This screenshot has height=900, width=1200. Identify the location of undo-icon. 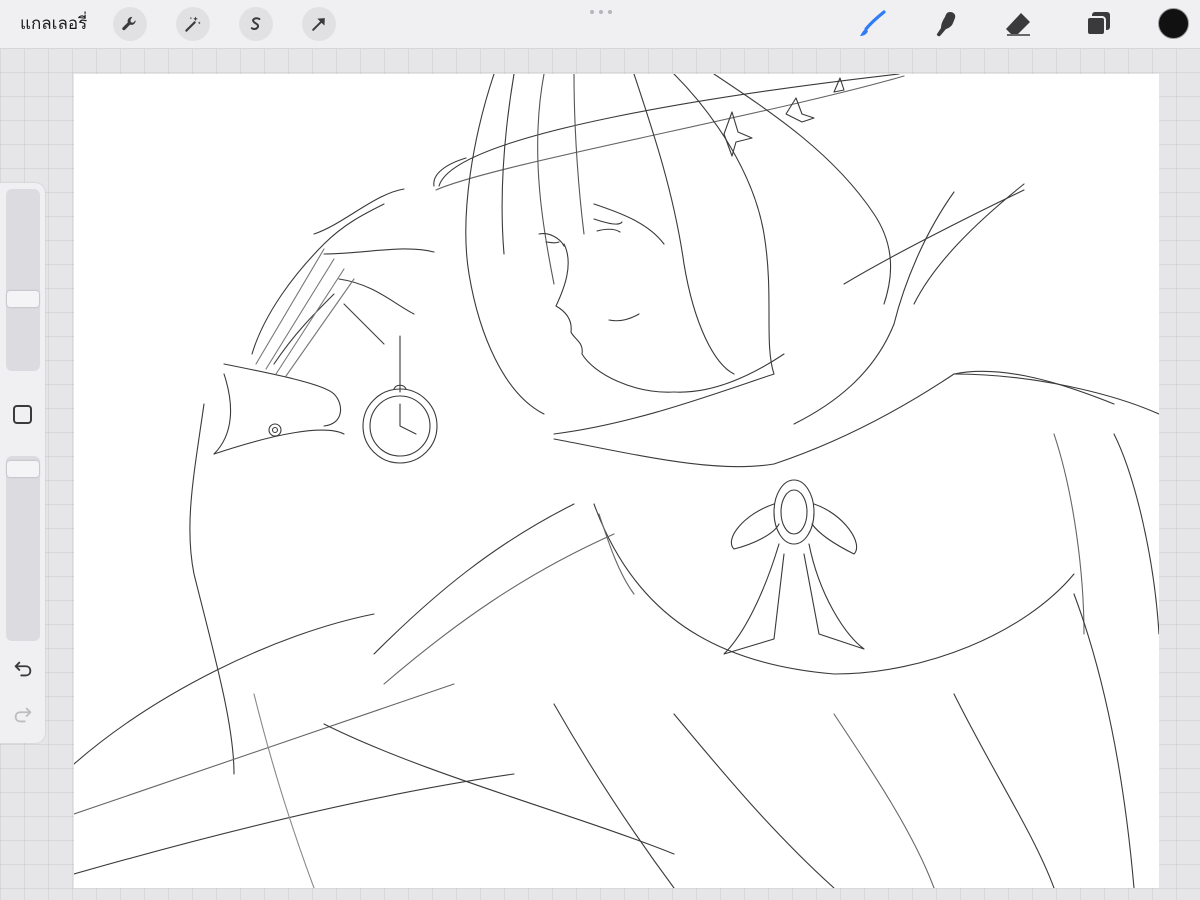
(23, 669).